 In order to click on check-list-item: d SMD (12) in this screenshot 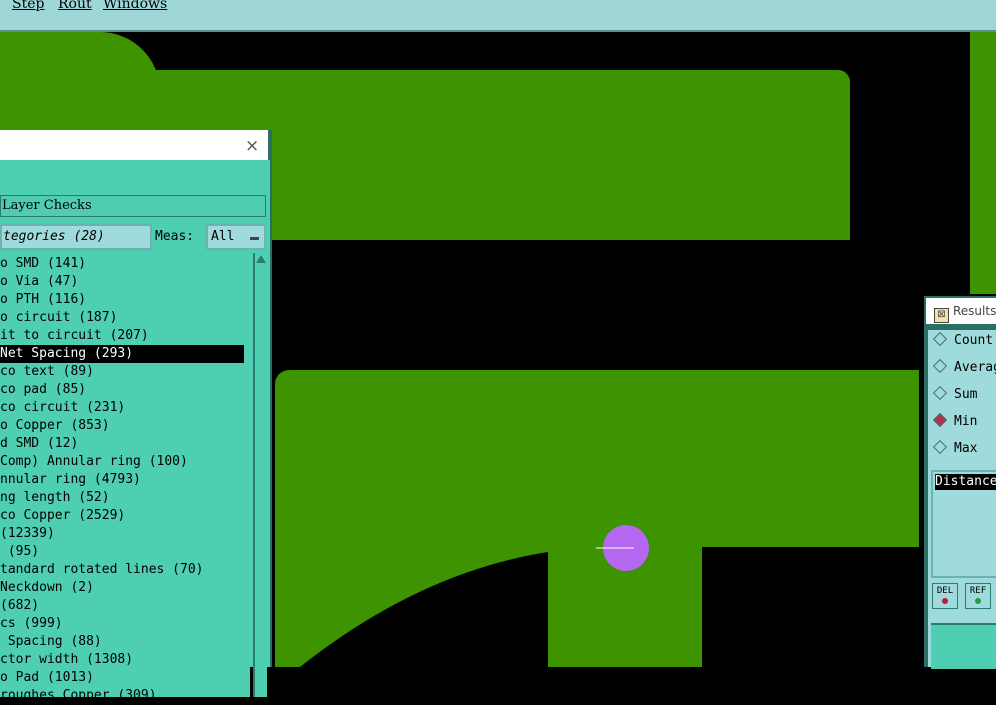, I will do `click(122, 444)`.